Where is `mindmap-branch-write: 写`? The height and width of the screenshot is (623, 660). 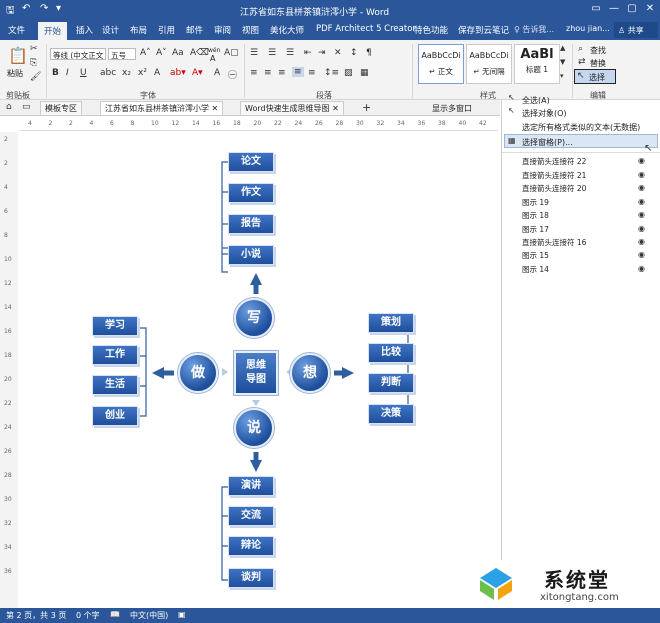 mindmap-branch-write: 写 is located at coordinates (254, 318).